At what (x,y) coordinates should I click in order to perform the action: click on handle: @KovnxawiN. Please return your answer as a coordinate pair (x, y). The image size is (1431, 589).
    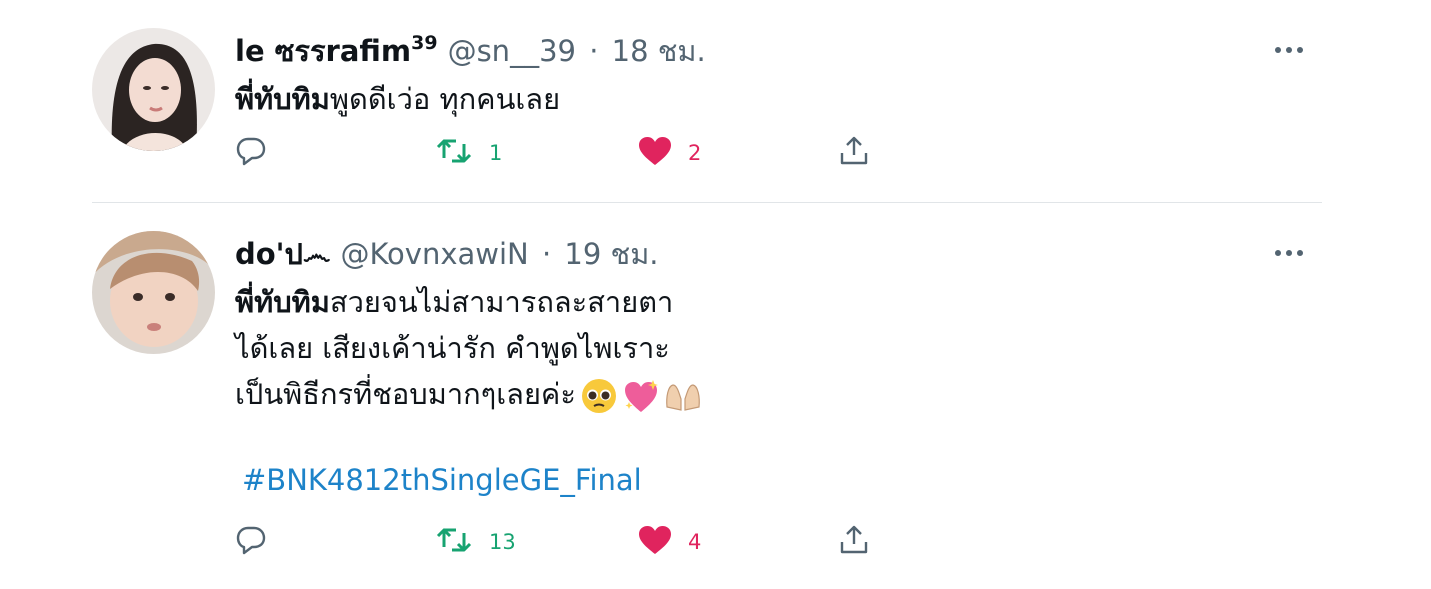
    Looking at the image, I should click on (434, 254).